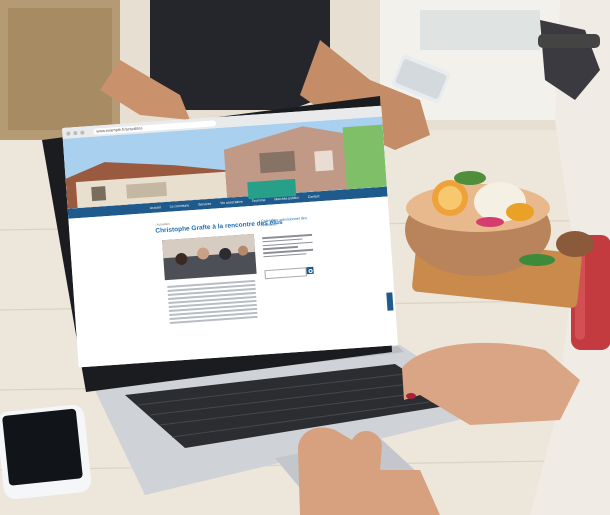 This screenshot has width=610, height=515. Describe the element at coordinates (272, 189) in the screenshot. I see `accent-badge` at that location.